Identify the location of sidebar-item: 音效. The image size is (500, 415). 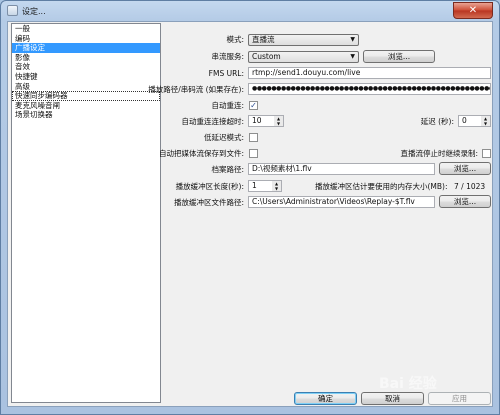
(86, 67).